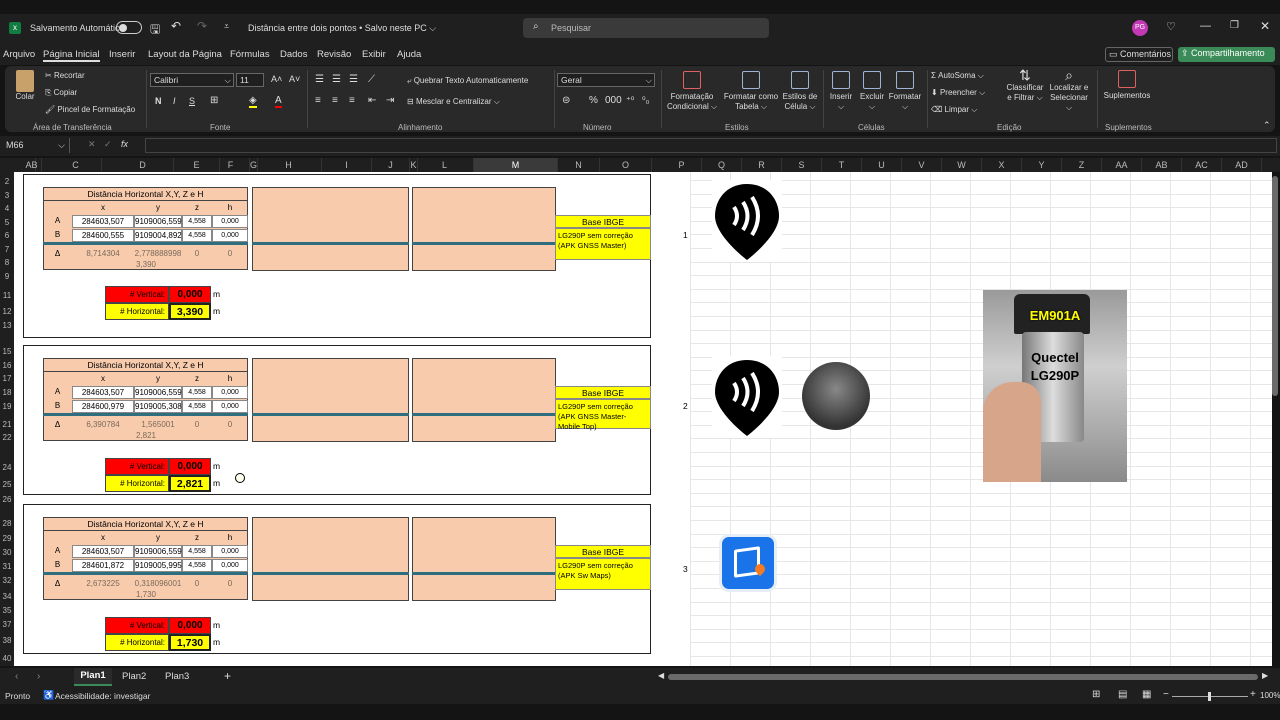  I want to click on search-box: ⌕ Pesquisar, so click(646, 28).